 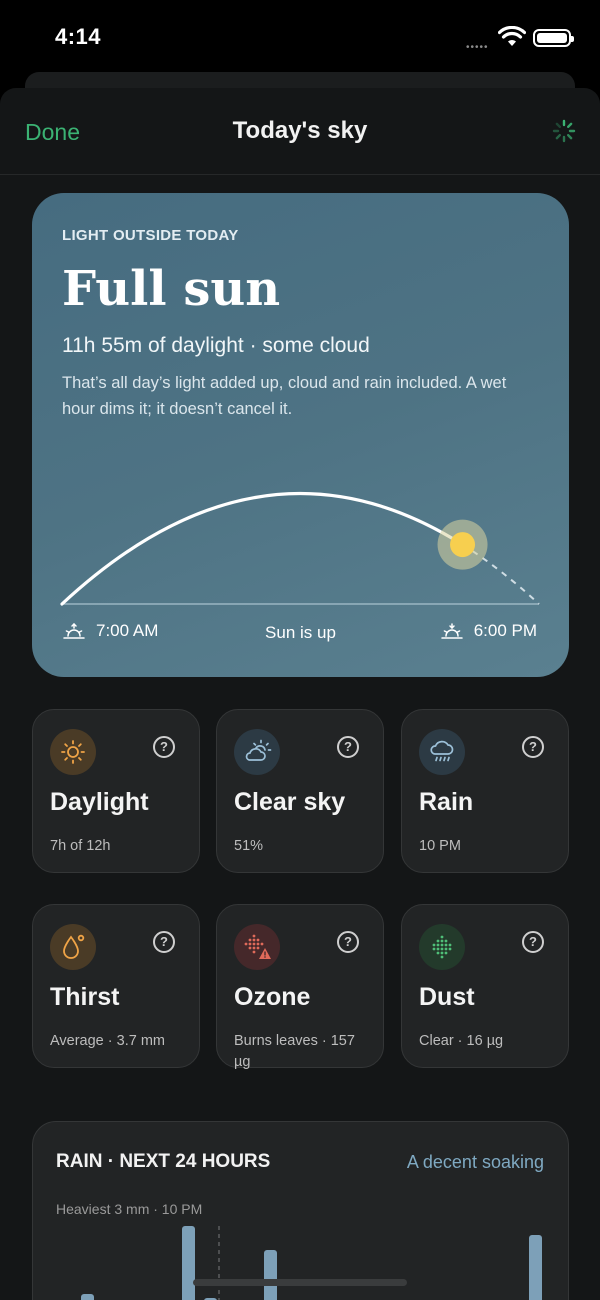 I want to click on tile-clear-sky: ? Clear sky 51%, so click(x=300, y=791).